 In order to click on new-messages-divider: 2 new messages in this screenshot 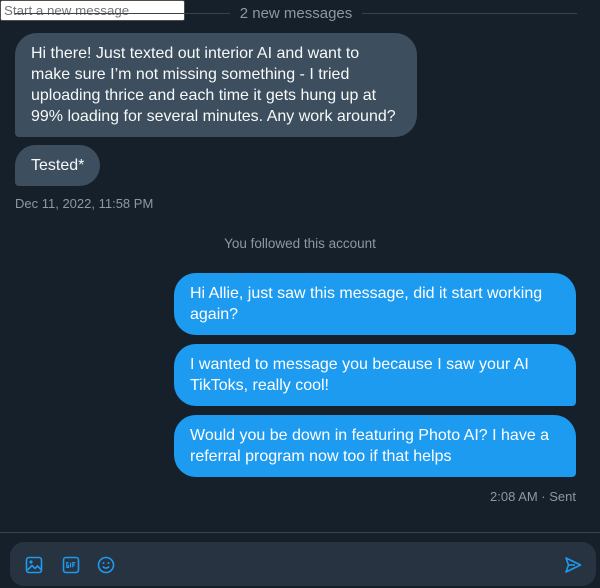, I will do `click(296, 13)`.